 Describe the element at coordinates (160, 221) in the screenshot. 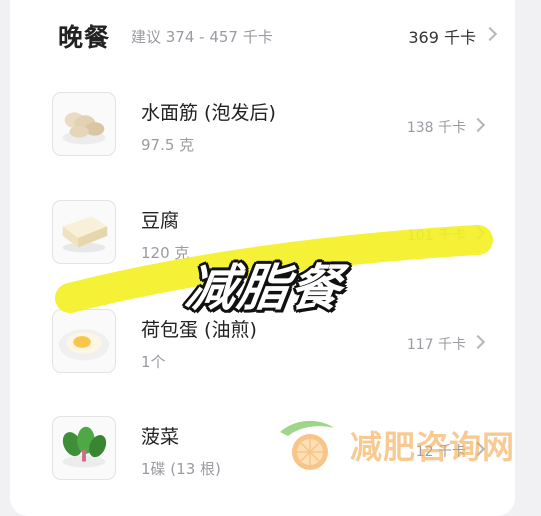

I see `food-name: 豆腐` at that location.